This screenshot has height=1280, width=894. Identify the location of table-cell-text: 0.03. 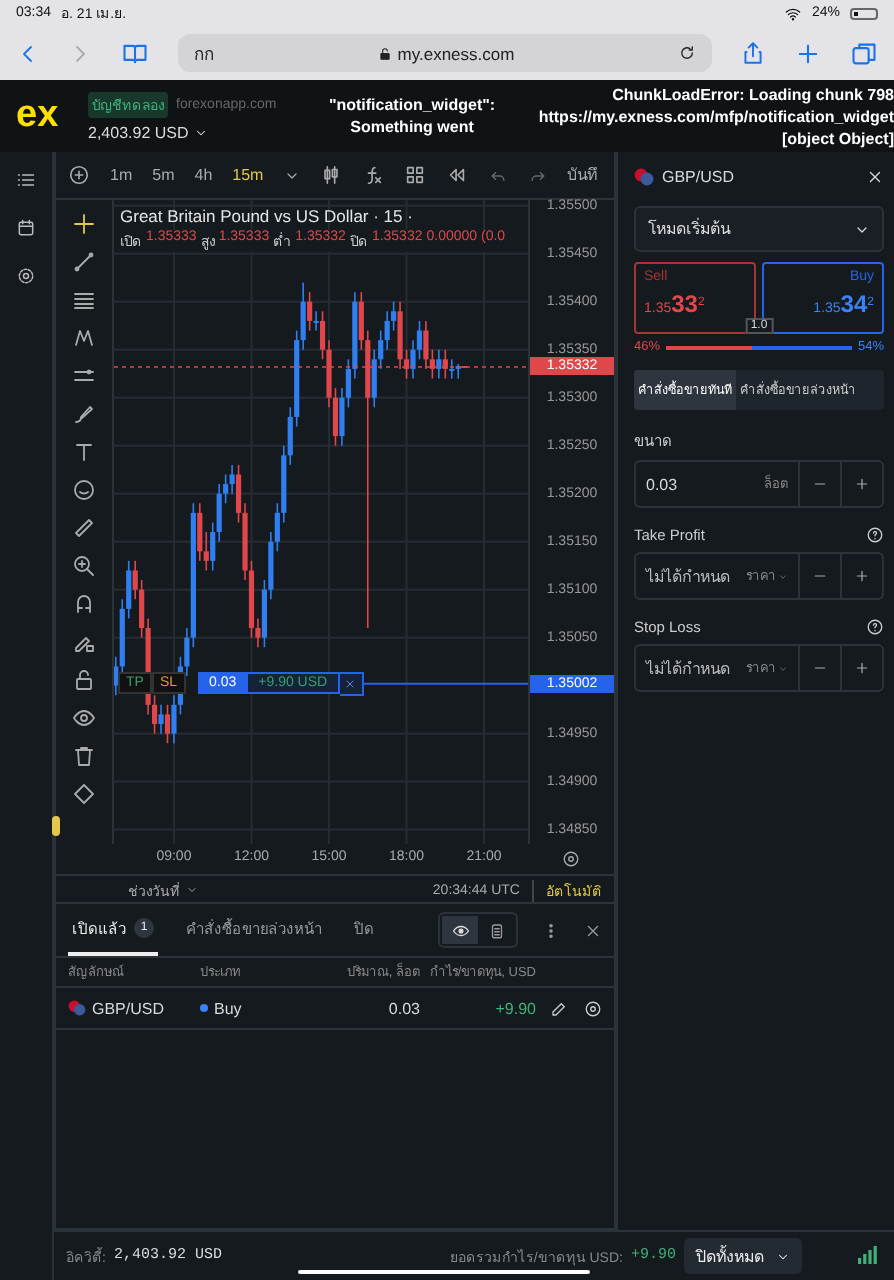
(403, 1008).